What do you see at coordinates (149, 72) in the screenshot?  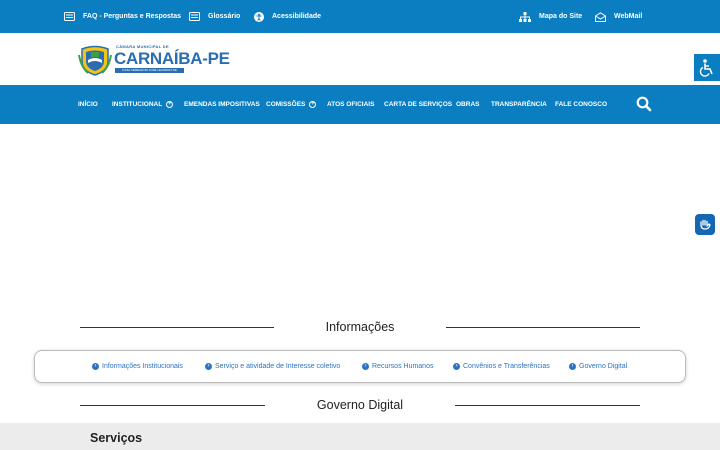 I see `logo-strip-text: CASA VEREADOR JOSÉ LEANDRO DE OLIVEIRA` at bounding box center [149, 72].